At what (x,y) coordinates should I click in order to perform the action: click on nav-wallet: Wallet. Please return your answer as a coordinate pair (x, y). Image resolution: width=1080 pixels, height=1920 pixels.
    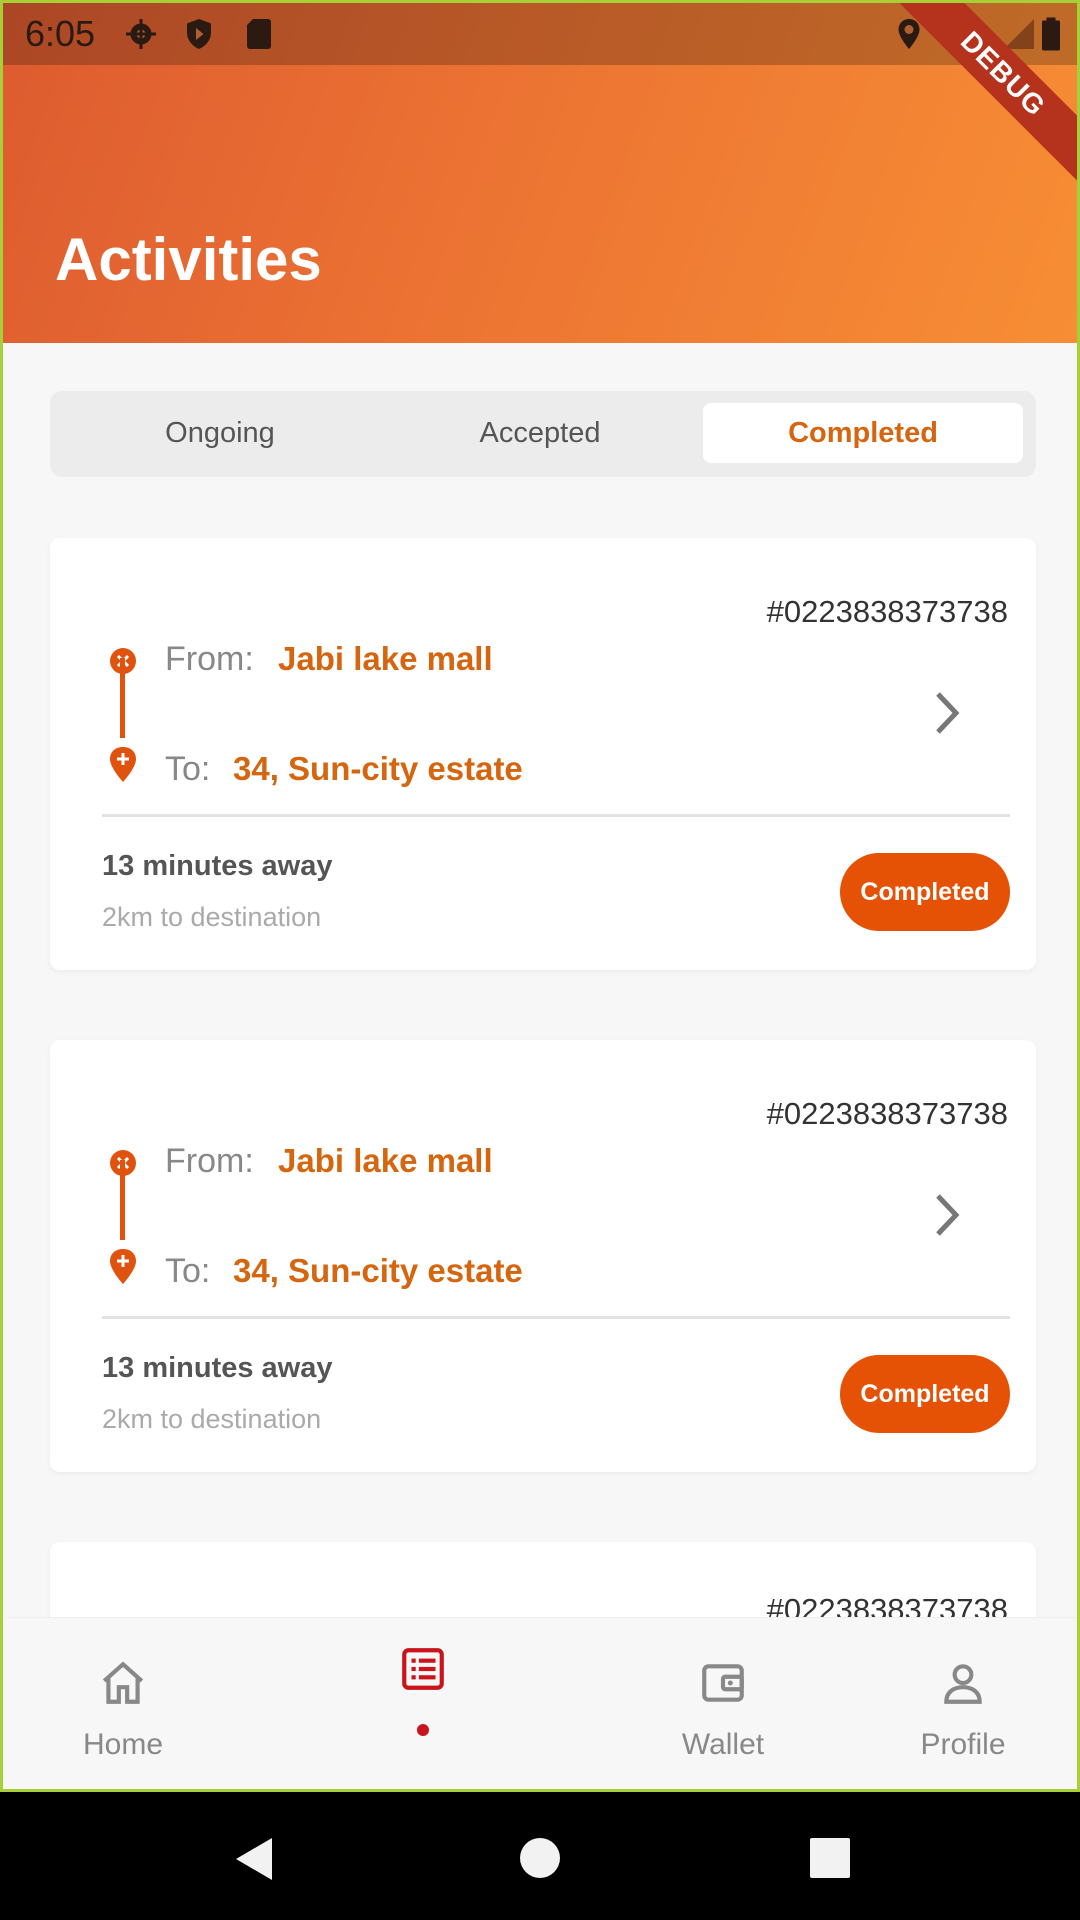
    Looking at the image, I should click on (723, 1703).